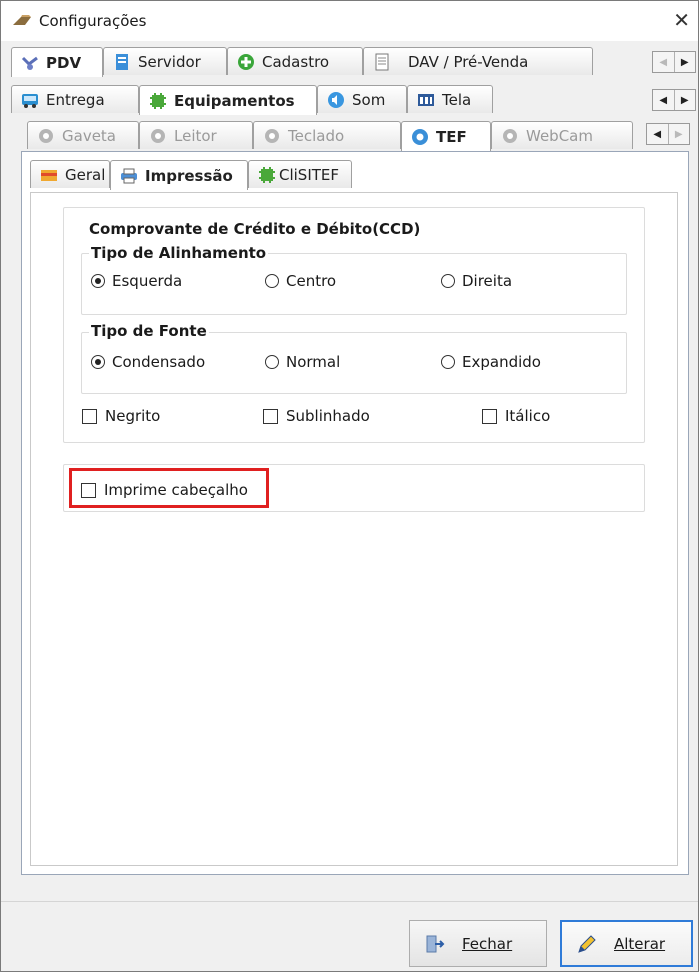 This screenshot has height=972, width=699. What do you see at coordinates (147, 281) in the screenshot?
I see `align-esquerda-label: Esquerda` at bounding box center [147, 281].